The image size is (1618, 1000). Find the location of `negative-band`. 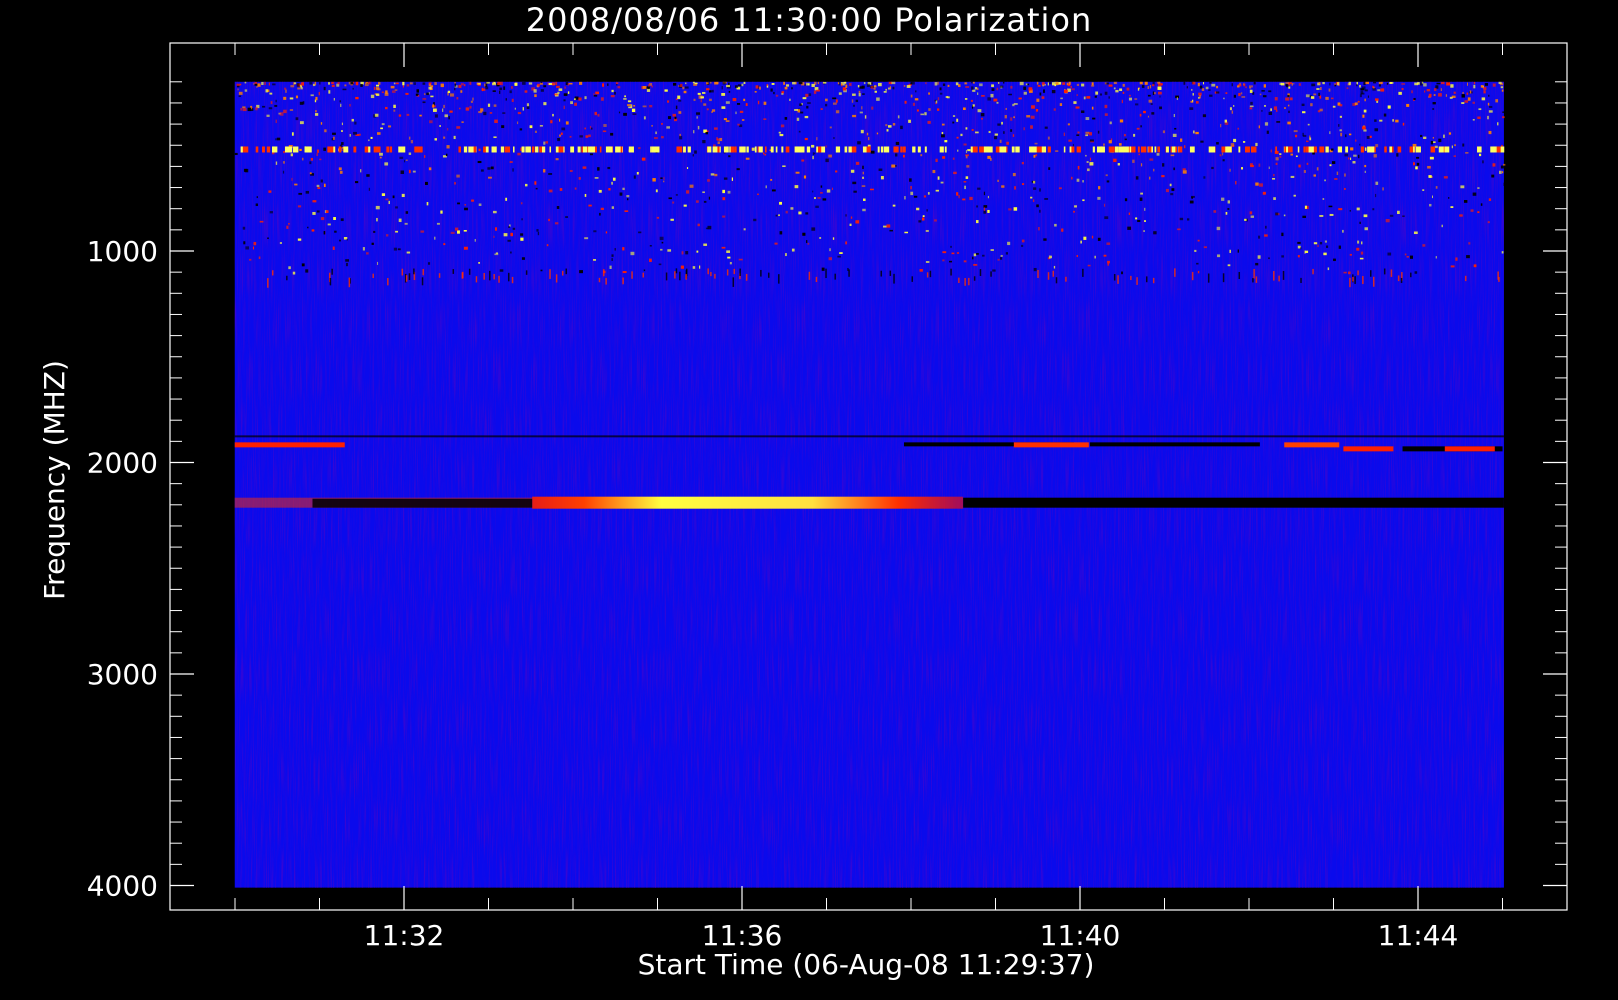

negative-band is located at coordinates (1233, 502).